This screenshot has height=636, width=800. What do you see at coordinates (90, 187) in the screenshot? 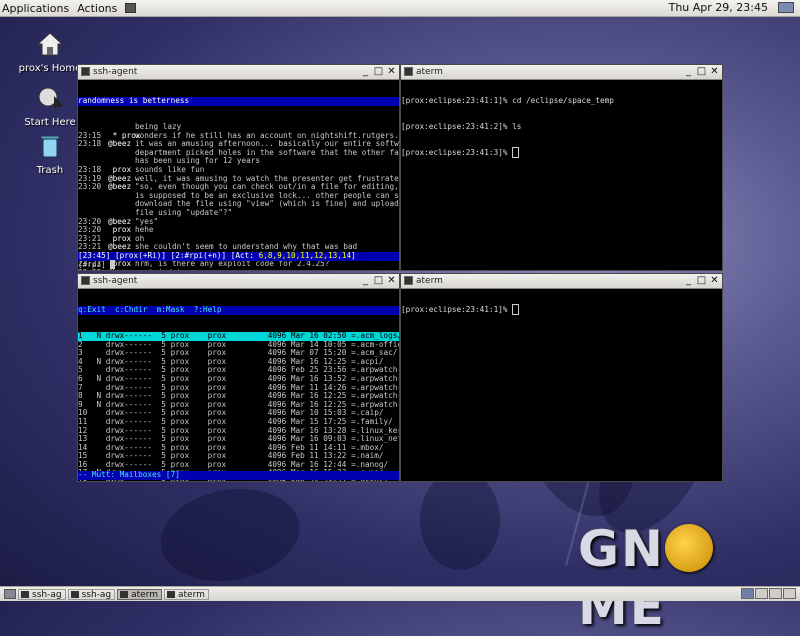
I see `message-time: 23:20` at bounding box center [90, 187].